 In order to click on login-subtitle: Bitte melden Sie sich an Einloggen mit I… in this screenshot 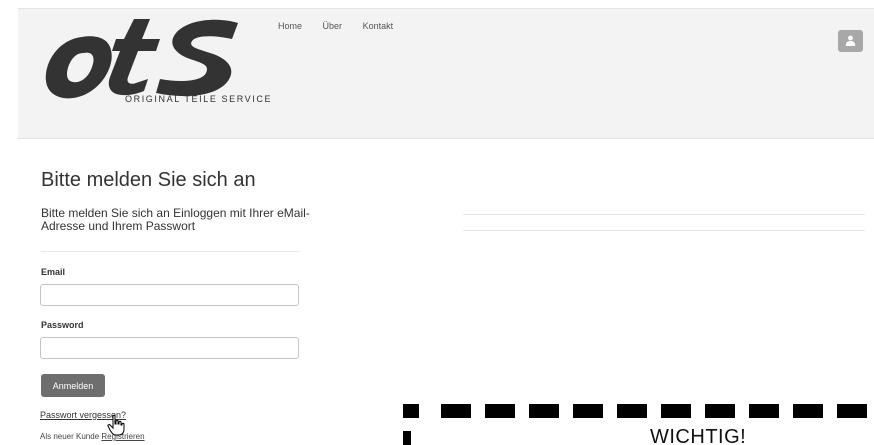, I will do `click(175, 219)`.